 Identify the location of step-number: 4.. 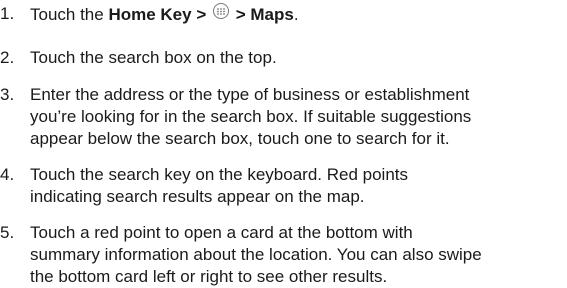
(7, 174).